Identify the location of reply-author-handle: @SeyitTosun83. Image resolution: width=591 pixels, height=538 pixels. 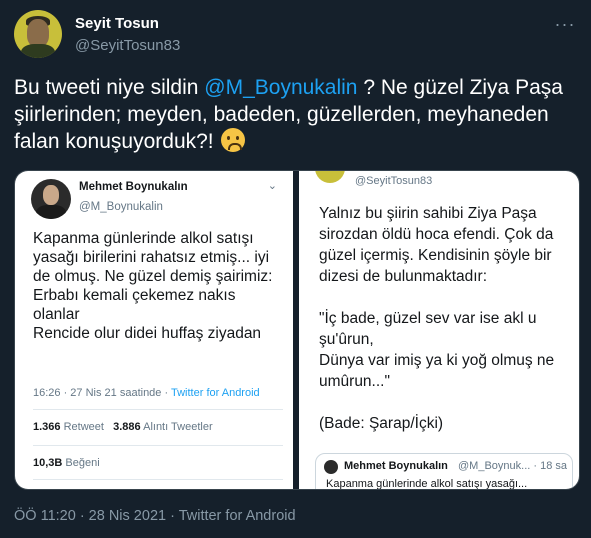
(394, 181).